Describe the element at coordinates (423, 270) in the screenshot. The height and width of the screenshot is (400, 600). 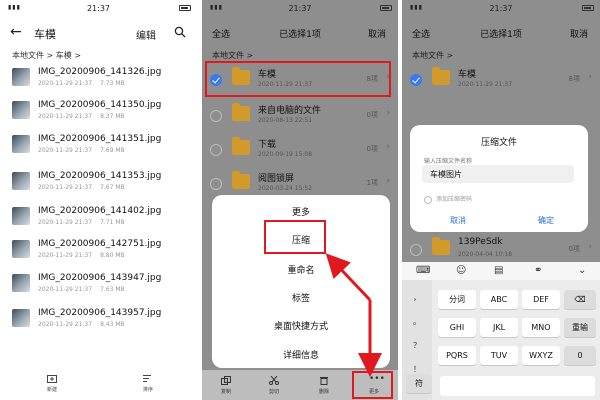
I see `keyboard-icon: ⌨` at that location.